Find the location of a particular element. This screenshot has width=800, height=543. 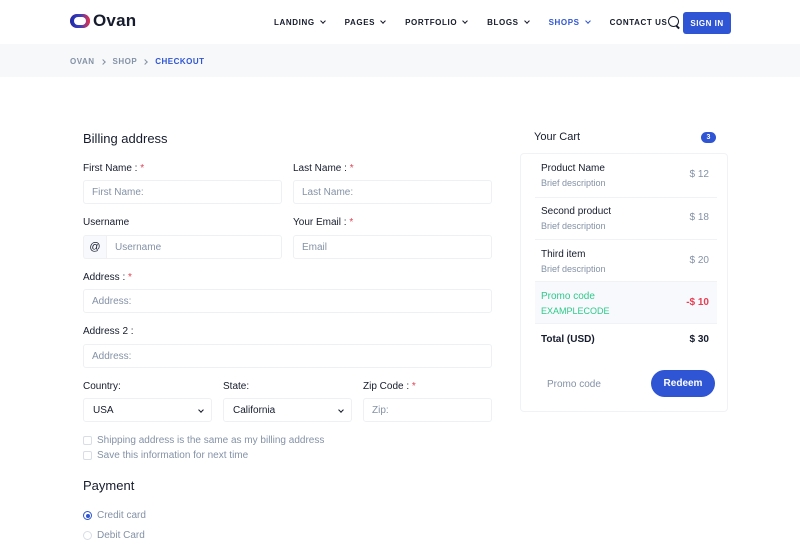

redeem-button: Redeem is located at coordinates (683, 383).